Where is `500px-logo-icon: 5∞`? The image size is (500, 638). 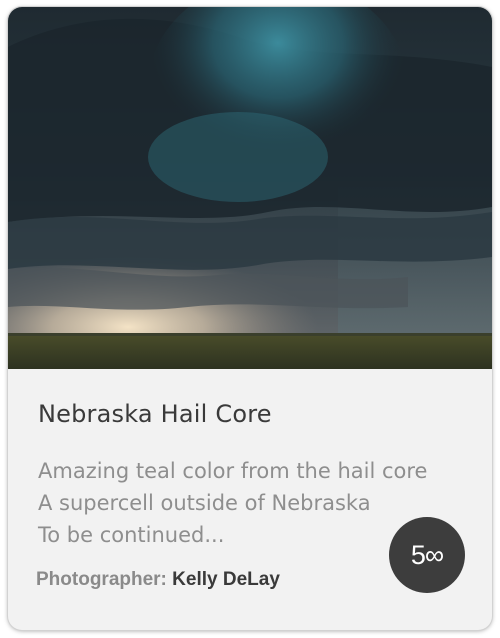 500px-logo-icon: 5∞ is located at coordinates (427, 555).